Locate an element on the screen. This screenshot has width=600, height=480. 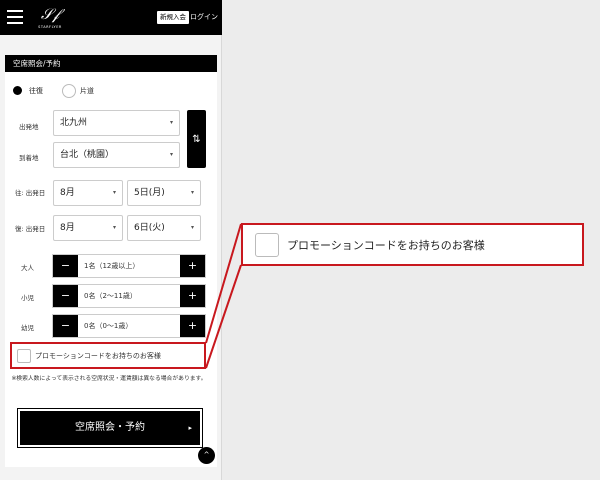
child-plus-button: + is located at coordinates (192, 296).